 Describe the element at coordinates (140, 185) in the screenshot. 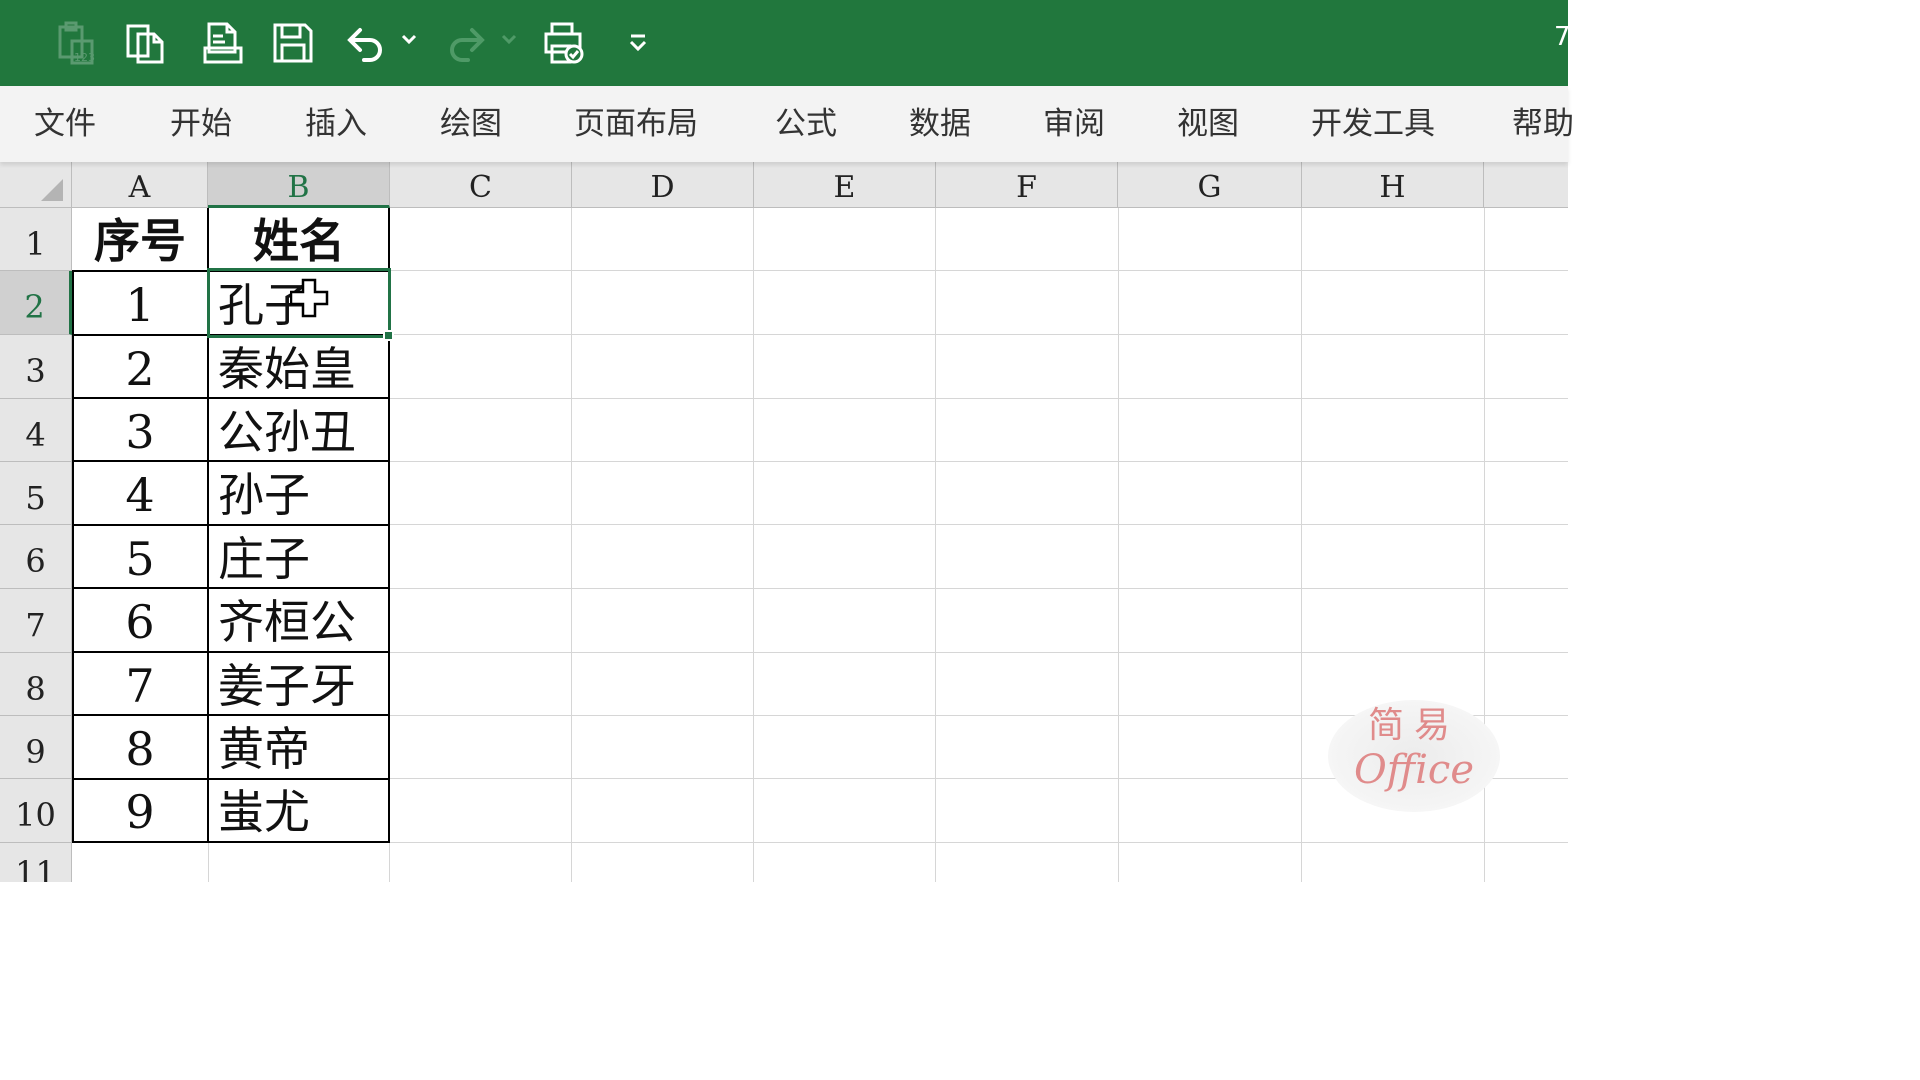

I see `column-header-a: A` at that location.